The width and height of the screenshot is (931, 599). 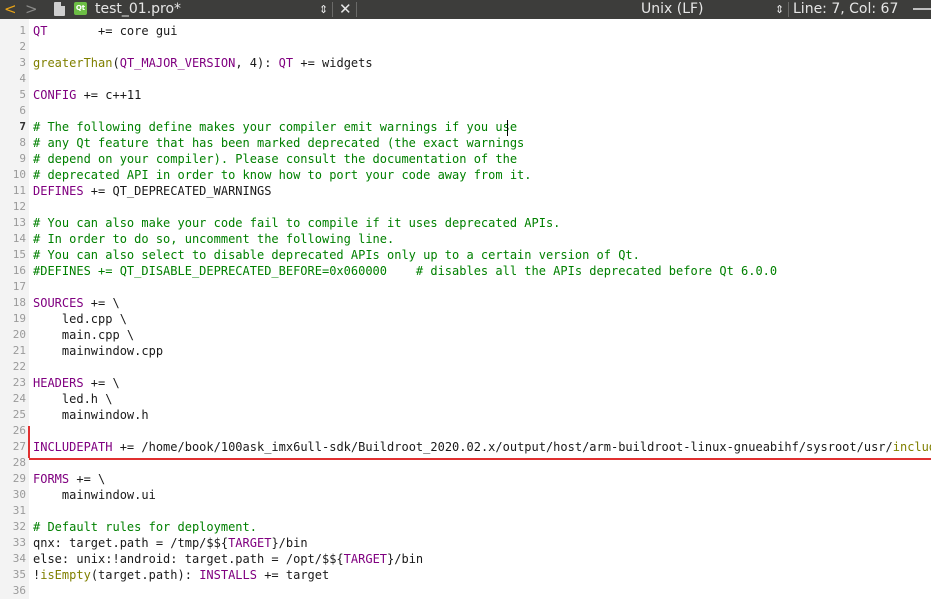 I want to click on line-number: 9, so click(x=22, y=158).